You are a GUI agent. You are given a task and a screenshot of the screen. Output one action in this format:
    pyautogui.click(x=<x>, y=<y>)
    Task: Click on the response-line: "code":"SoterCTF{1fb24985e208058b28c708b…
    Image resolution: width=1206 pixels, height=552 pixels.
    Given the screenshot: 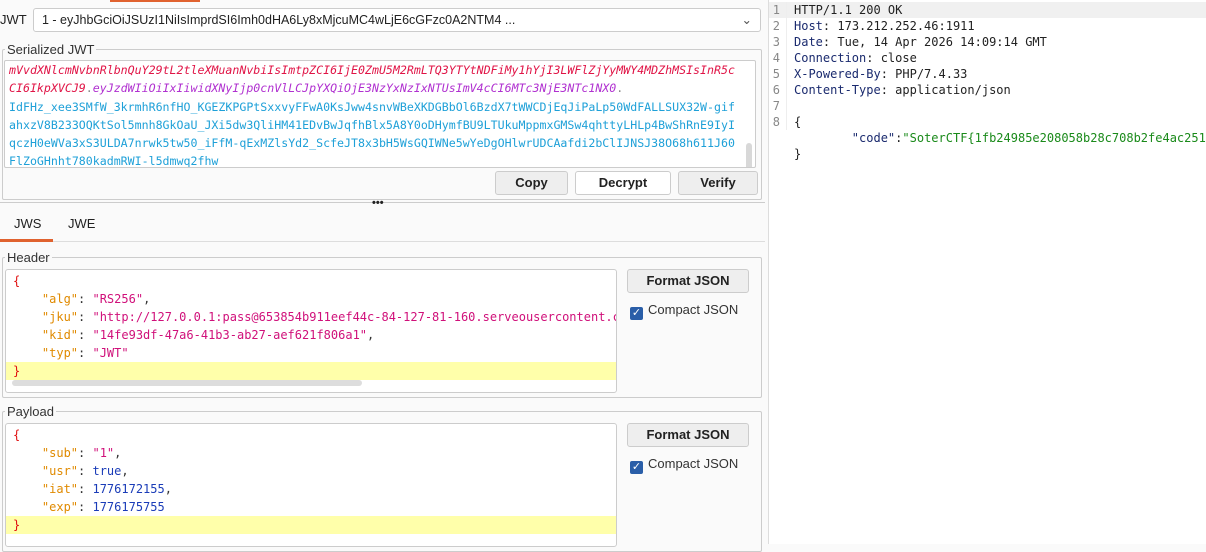 What is the action you would take?
    pyautogui.click(x=987, y=138)
    